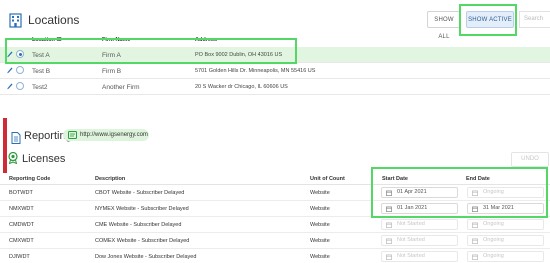  I want to click on reporting-code: CMXWDT, so click(21, 241).